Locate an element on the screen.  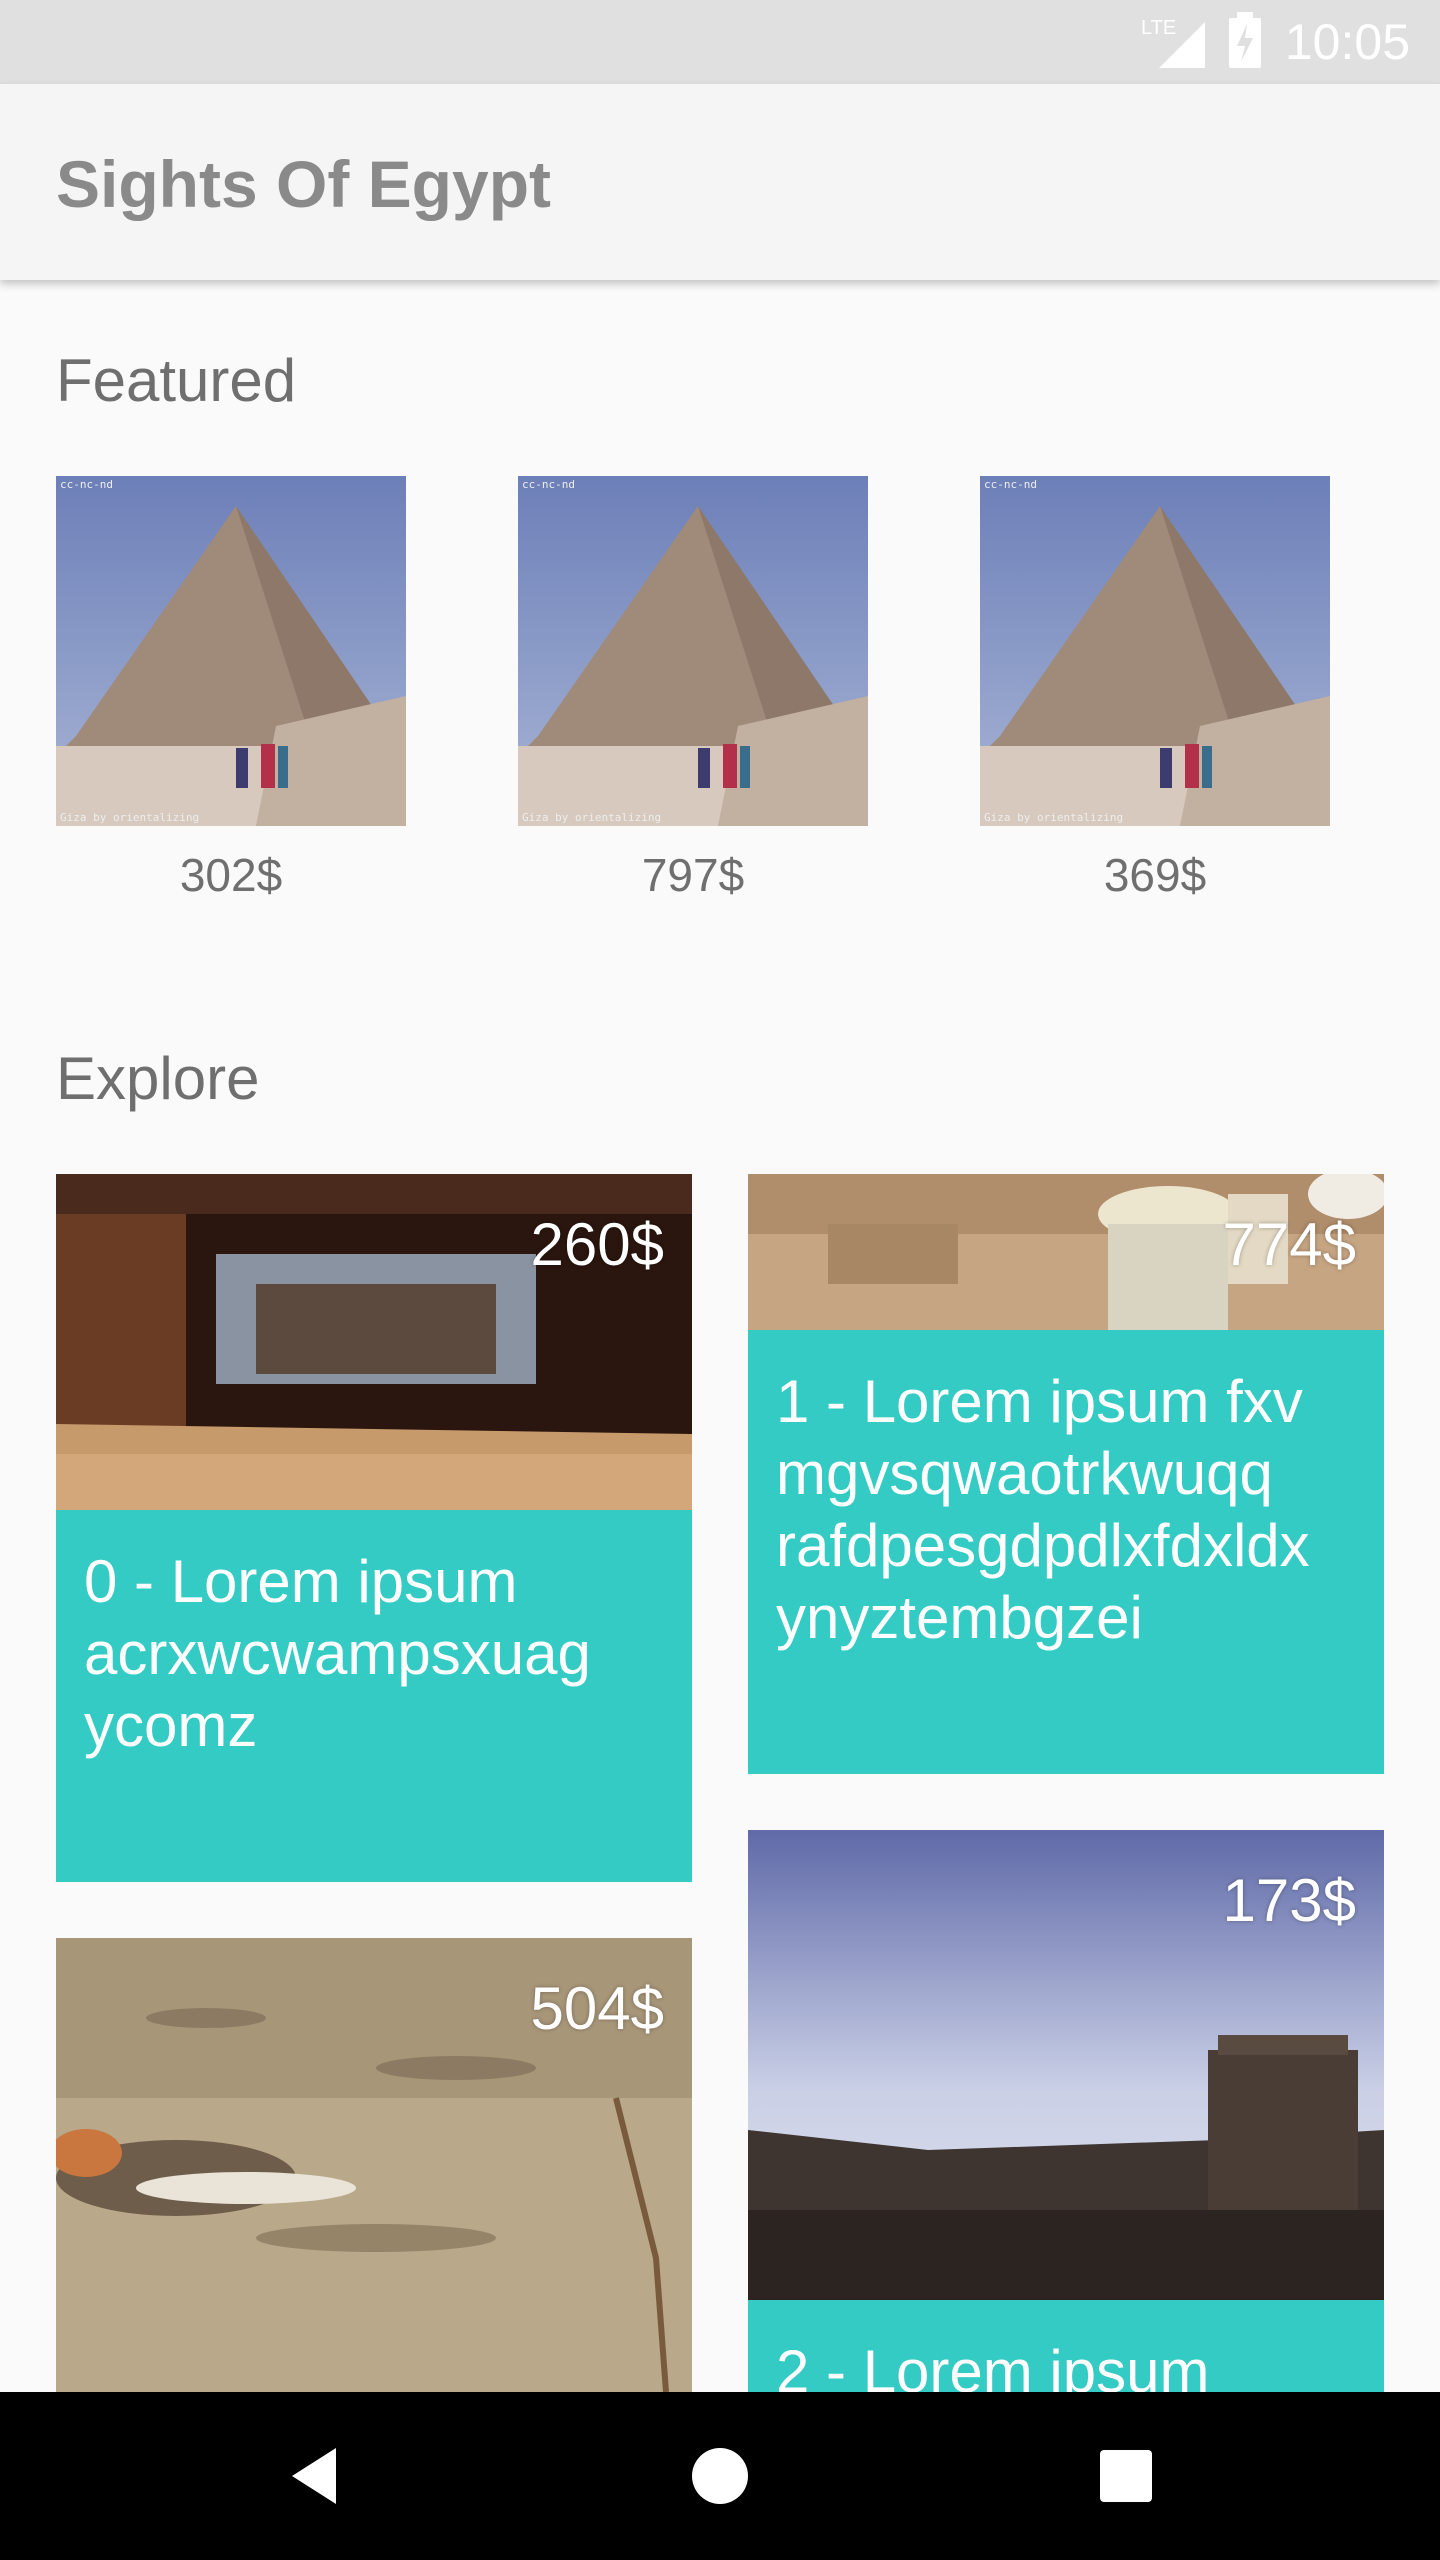
back-button is located at coordinates (316, 2476).